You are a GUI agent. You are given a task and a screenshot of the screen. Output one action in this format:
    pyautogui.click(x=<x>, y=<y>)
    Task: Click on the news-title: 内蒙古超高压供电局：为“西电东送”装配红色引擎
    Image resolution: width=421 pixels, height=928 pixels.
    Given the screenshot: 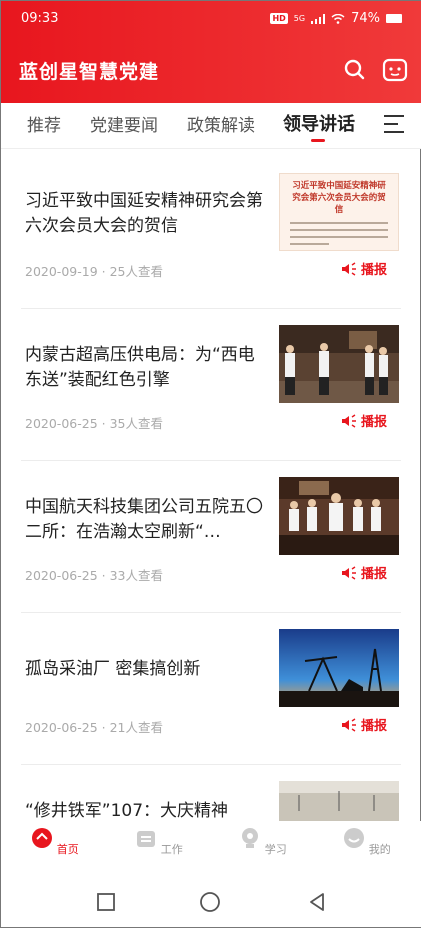 What is the action you would take?
    pyautogui.click(x=140, y=367)
    